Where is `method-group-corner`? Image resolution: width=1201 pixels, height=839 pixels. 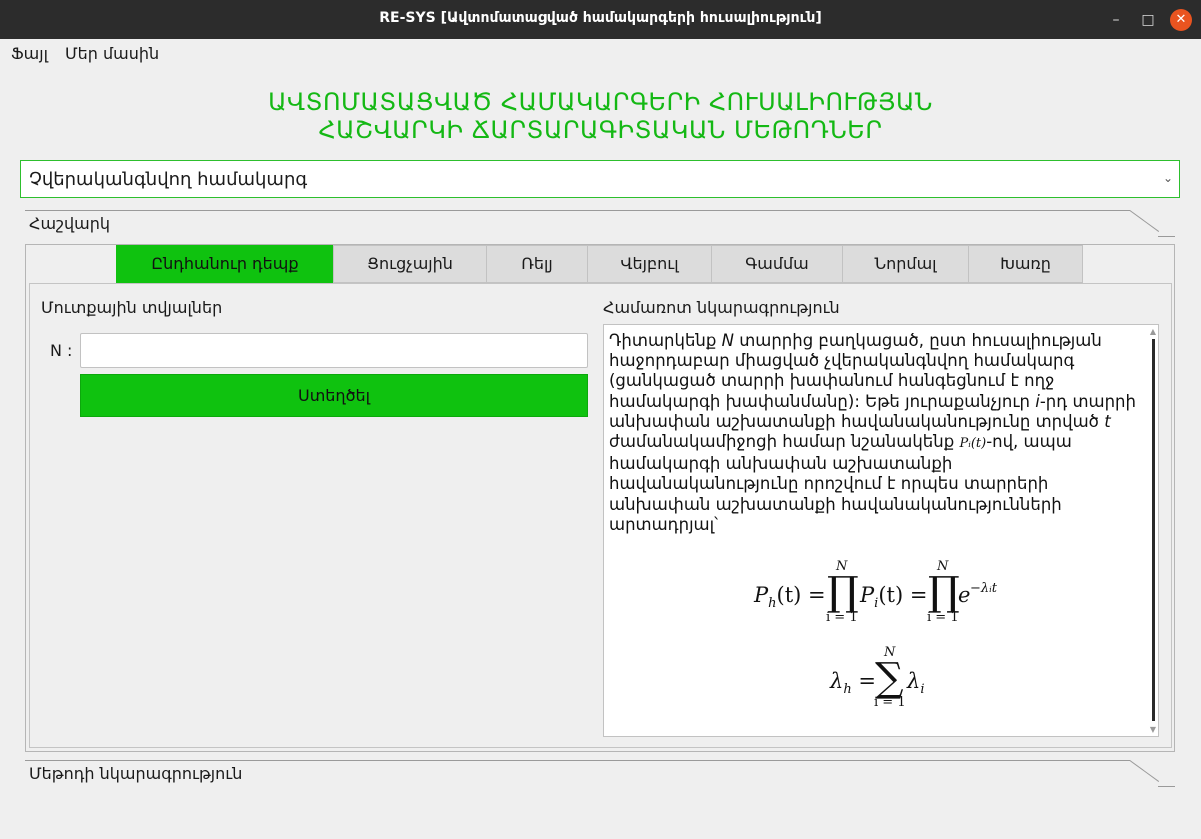
method-group-corner is located at coordinates (1144, 771).